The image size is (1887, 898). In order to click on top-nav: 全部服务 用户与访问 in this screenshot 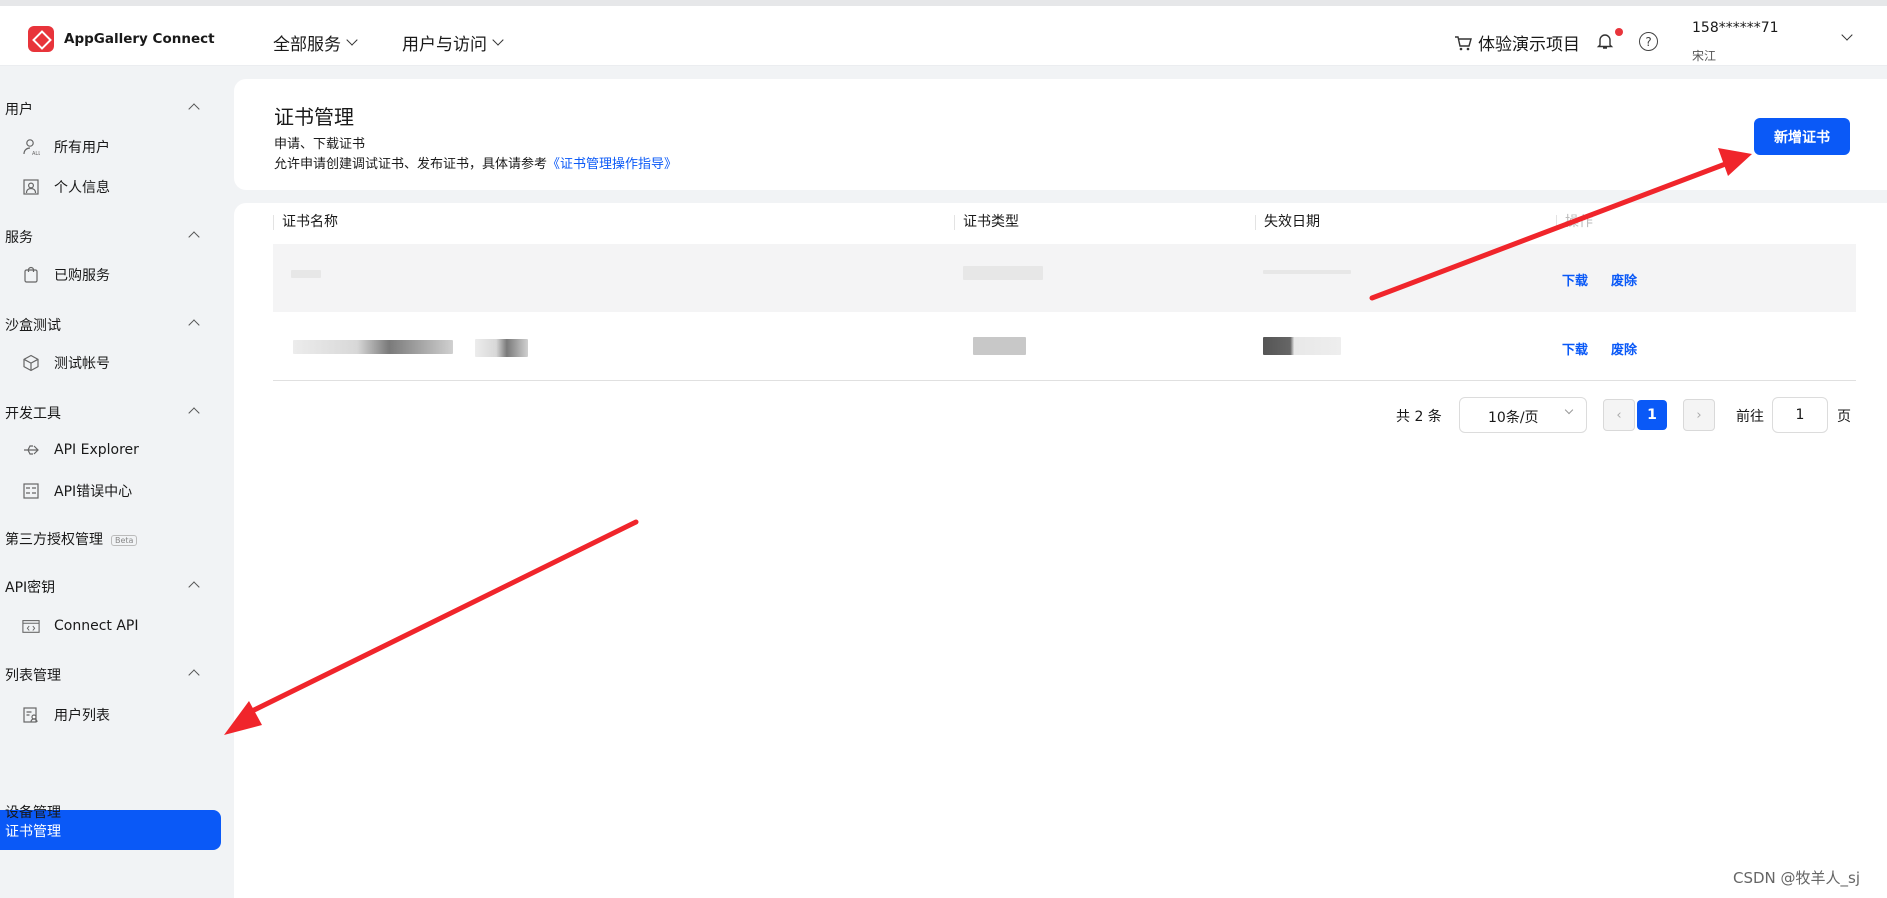, I will do `click(388, 42)`.